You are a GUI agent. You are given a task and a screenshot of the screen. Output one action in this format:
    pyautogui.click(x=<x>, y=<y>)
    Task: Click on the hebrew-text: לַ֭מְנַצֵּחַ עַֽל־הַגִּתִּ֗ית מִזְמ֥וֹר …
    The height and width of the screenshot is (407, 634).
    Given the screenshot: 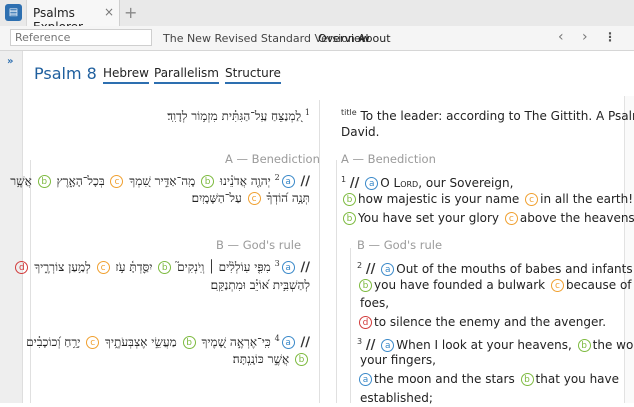 What is the action you would take?
    pyautogui.click(x=234, y=116)
    